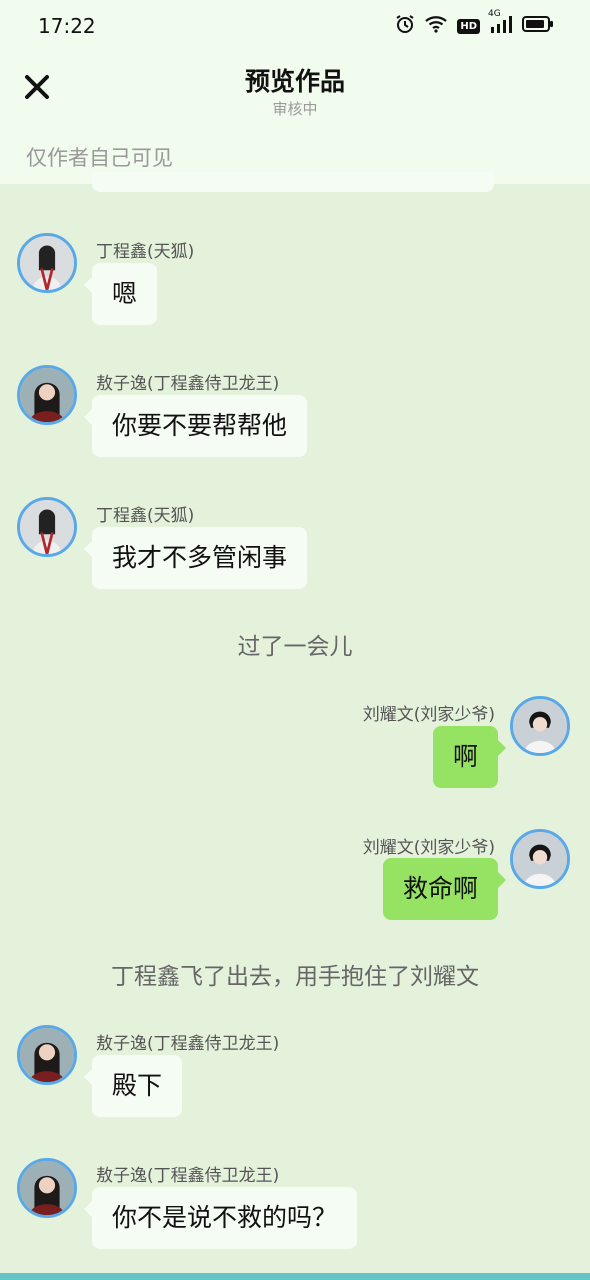  What do you see at coordinates (293, 182) in the screenshot?
I see `cut-off-bubble` at bounding box center [293, 182].